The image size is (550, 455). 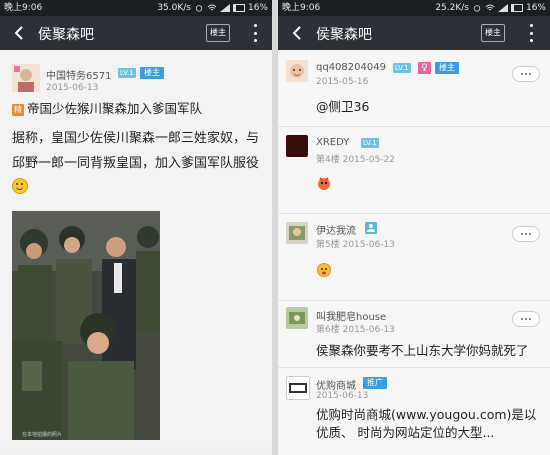 I want to click on reply-content: 侯聚森你要考不上山东大学你妈就死了, so click(x=422, y=350).